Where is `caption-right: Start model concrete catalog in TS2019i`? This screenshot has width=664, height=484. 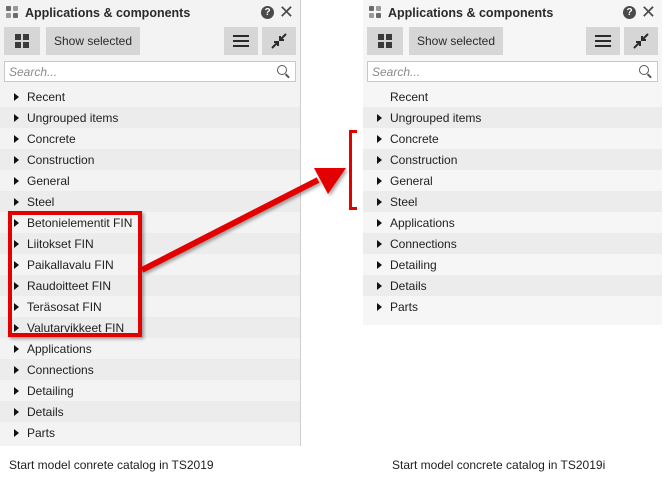
caption-right: Start model concrete catalog in TS2019i is located at coordinates (499, 465).